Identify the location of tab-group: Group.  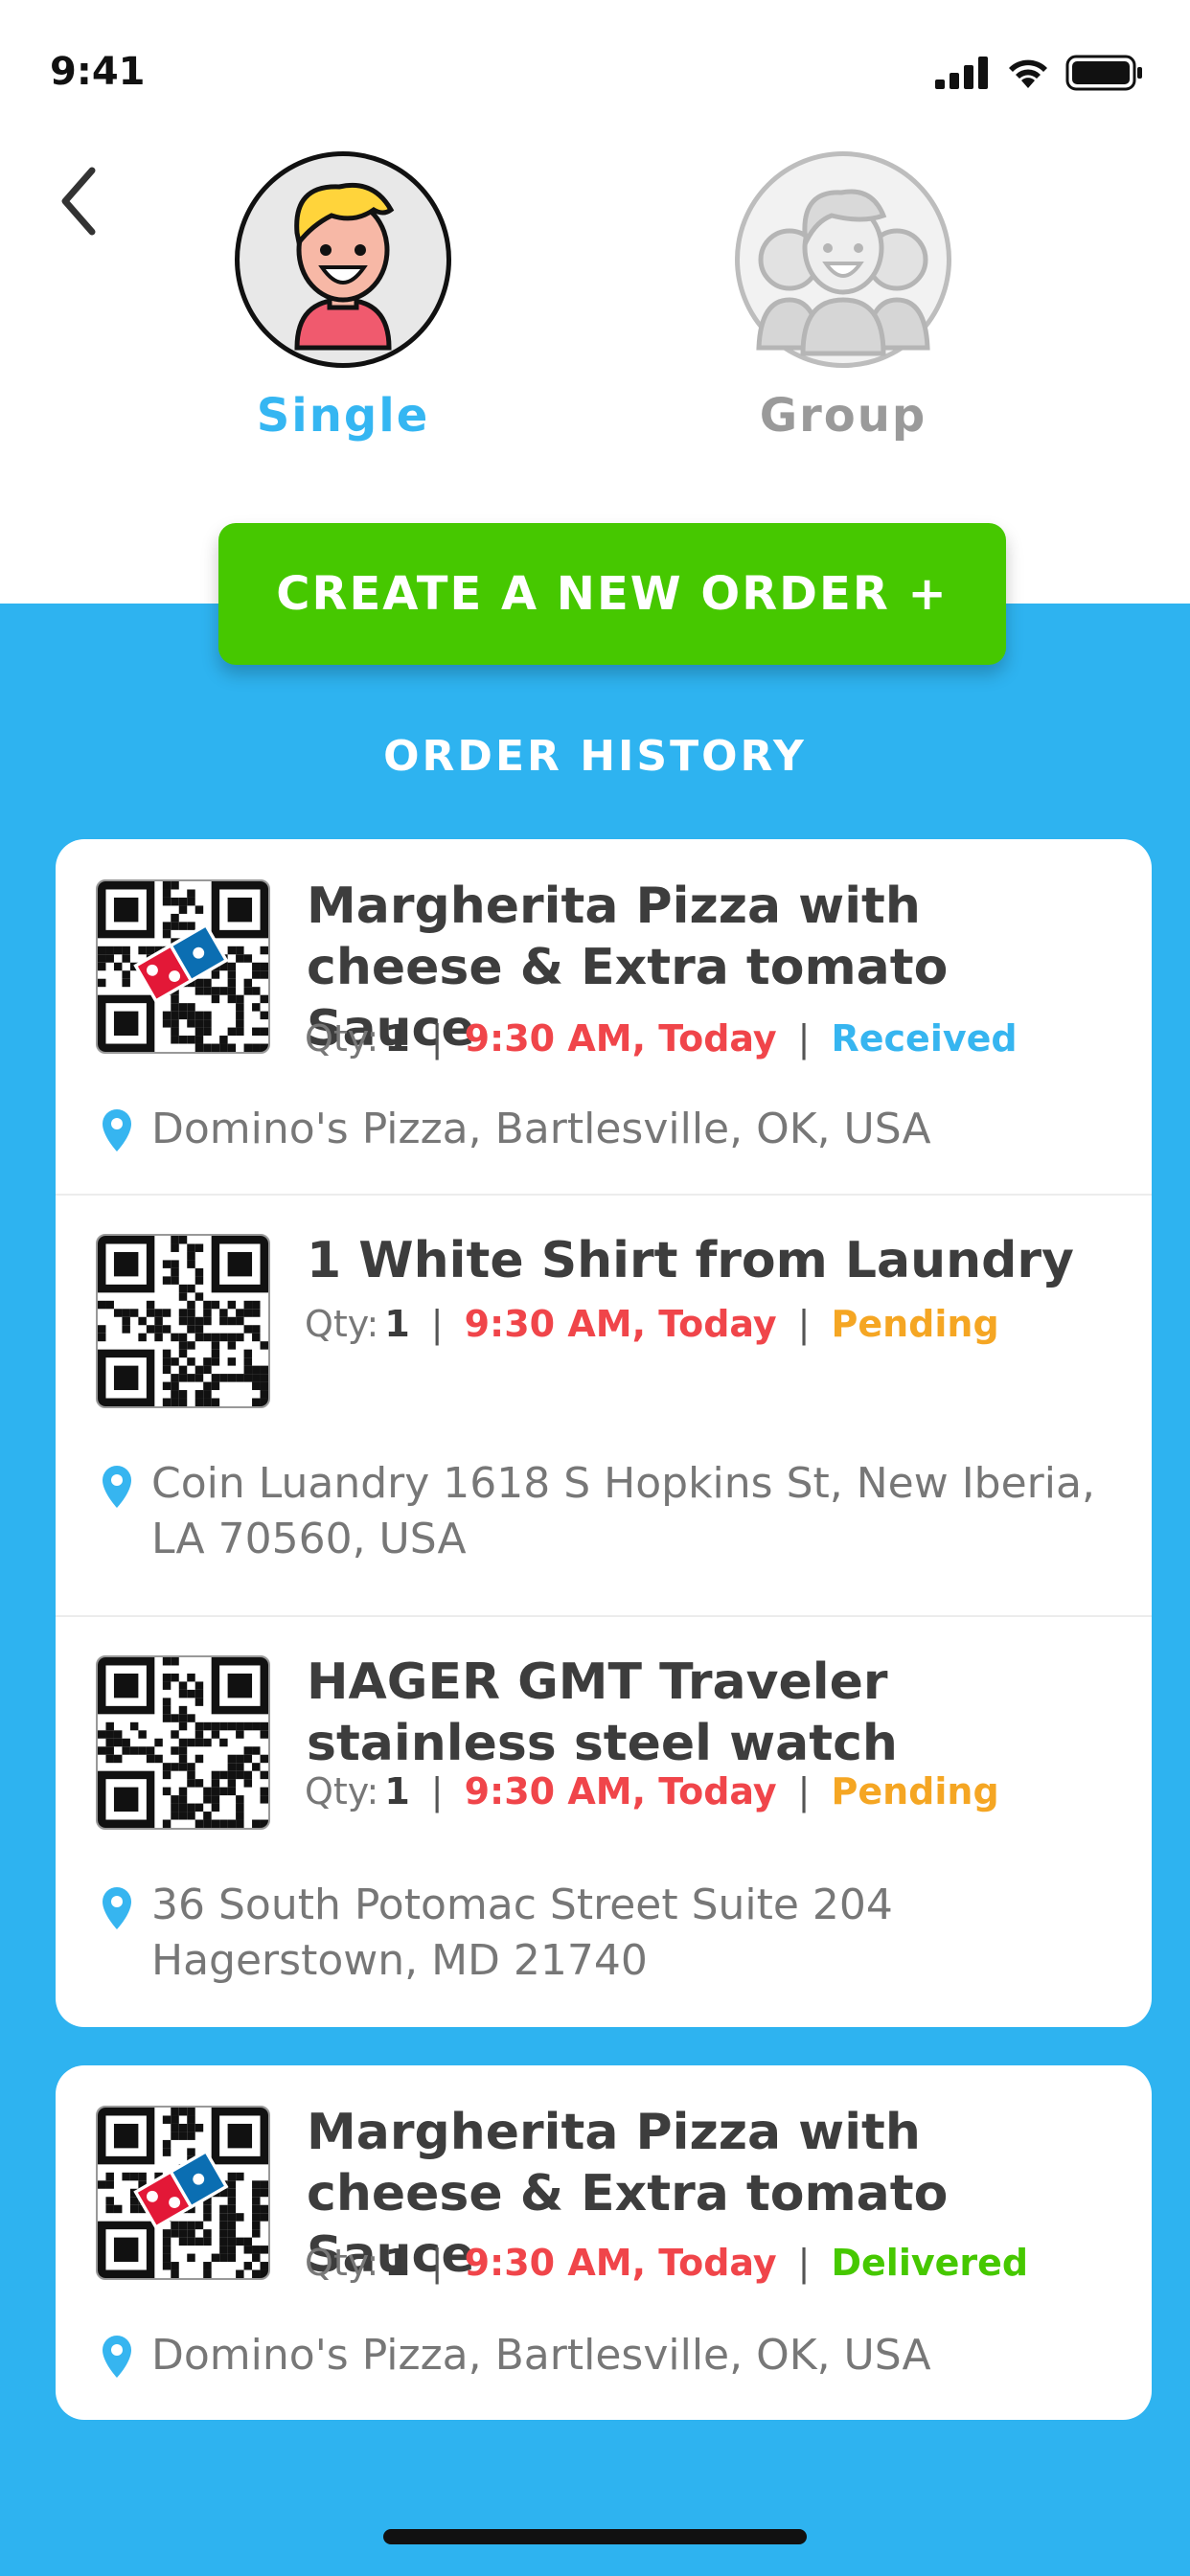
(843, 297).